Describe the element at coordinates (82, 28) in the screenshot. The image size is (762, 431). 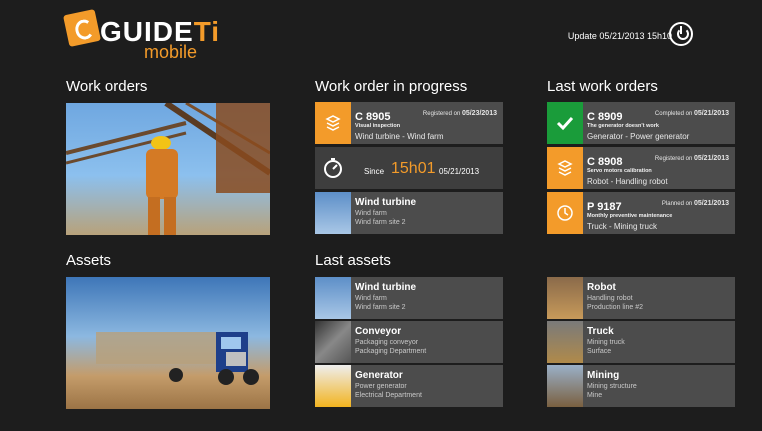
I see `logo-mark-icon` at that location.